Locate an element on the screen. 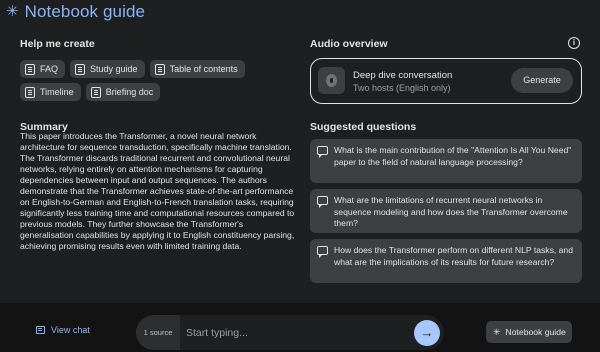 The width and height of the screenshot is (600, 352). study-guide-chip: Study guide is located at coordinates (107, 69).